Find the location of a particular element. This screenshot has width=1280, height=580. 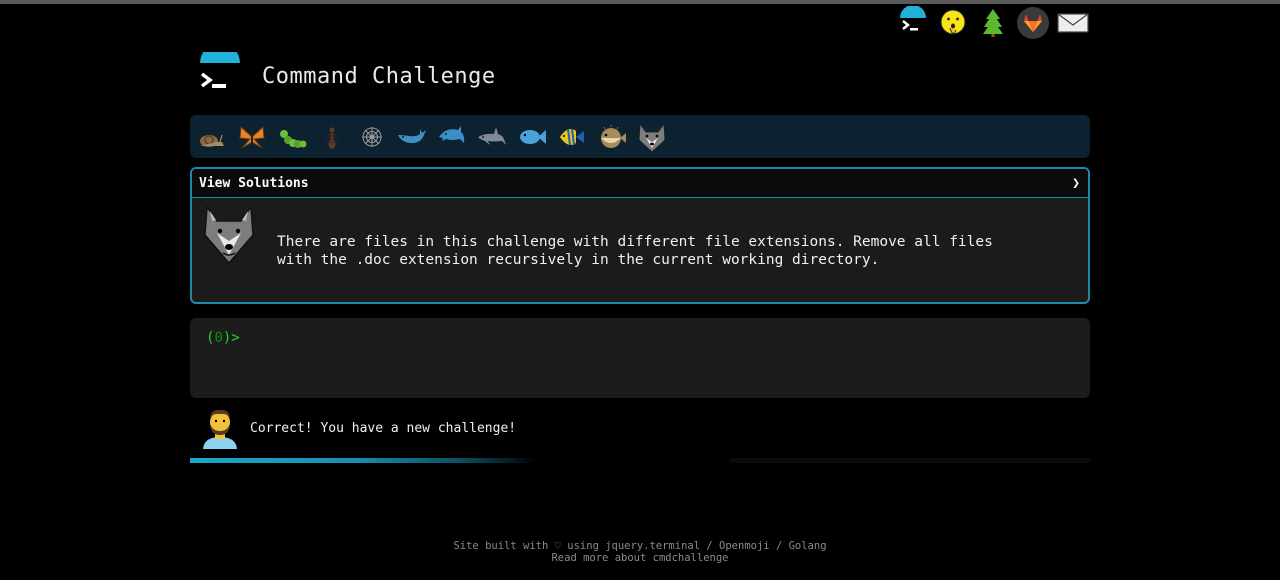

top-nav is located at coordinates (993, 23).